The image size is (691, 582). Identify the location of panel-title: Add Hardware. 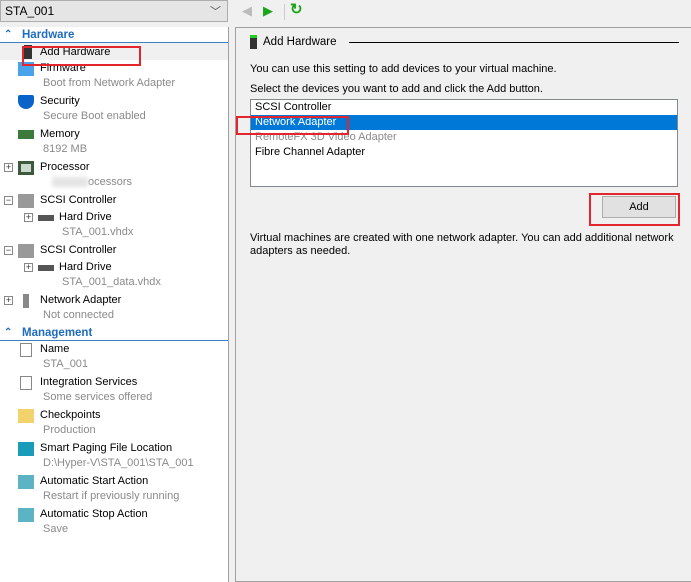
(300, 42).